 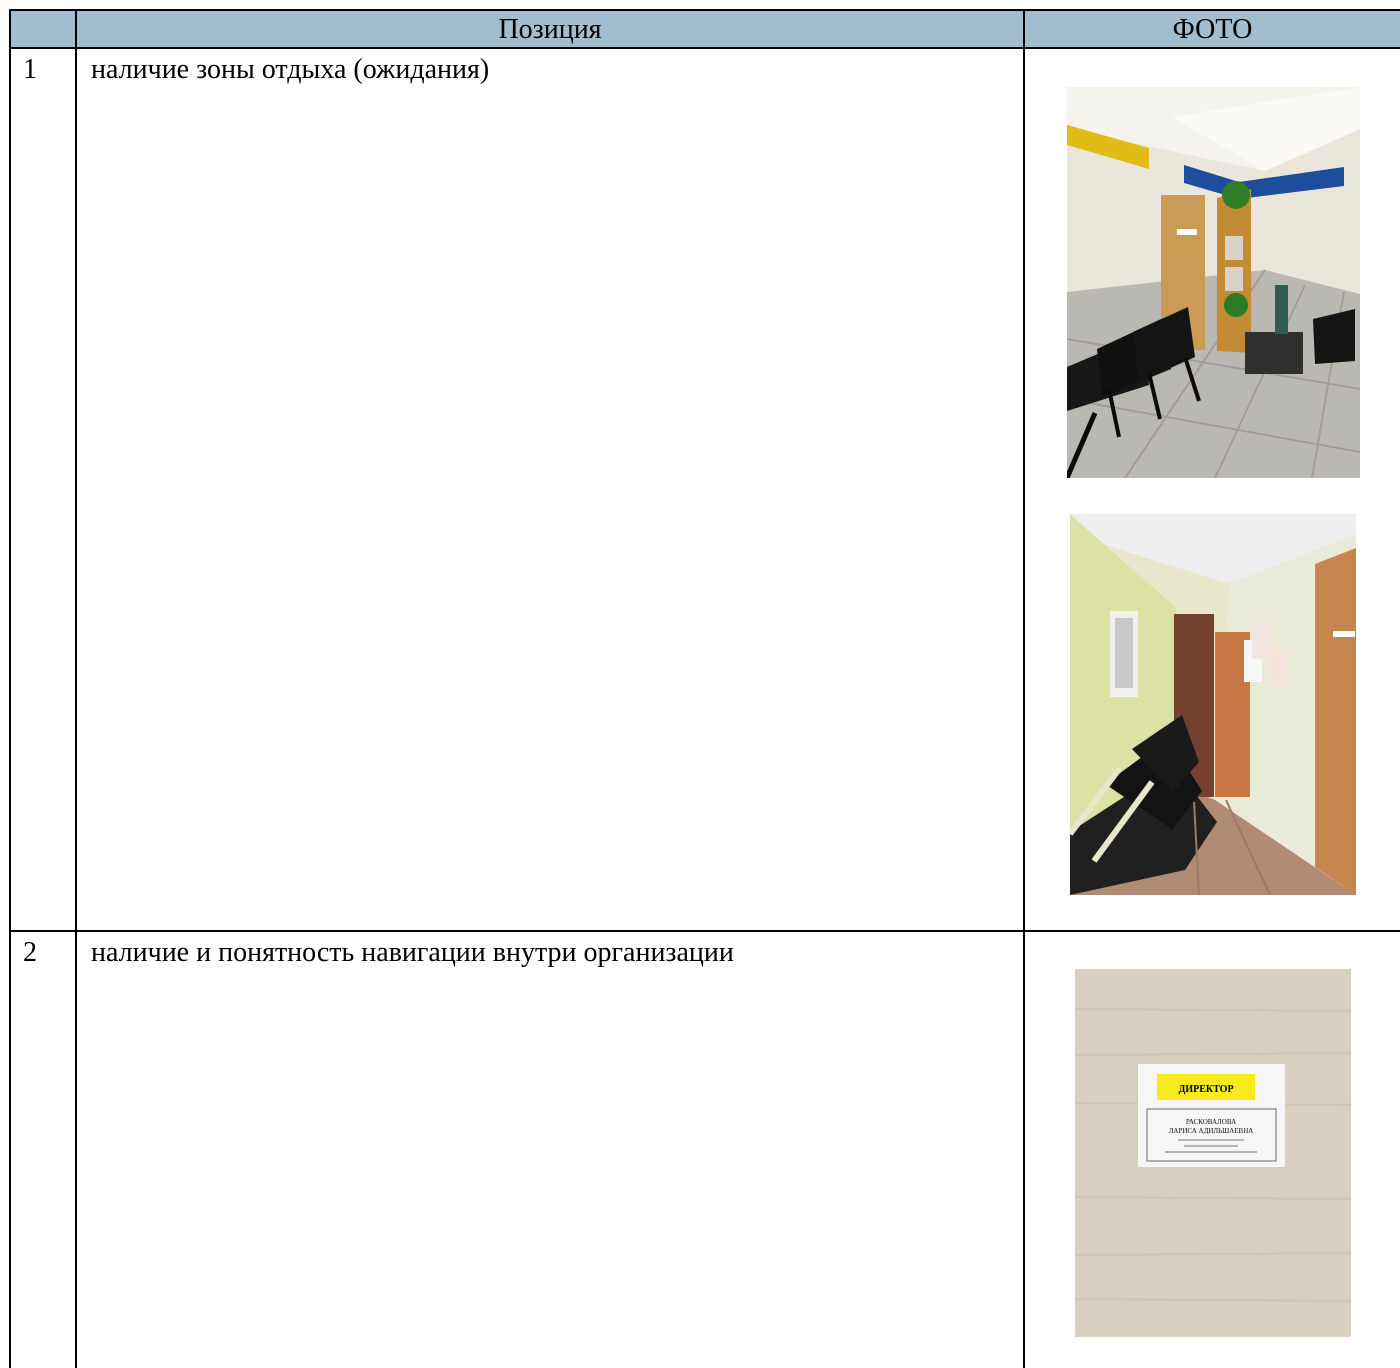 What do you see at coordinates (704, 48) in the screenshot?
I see `header-bottom-border` at bounding box center [704, 48].